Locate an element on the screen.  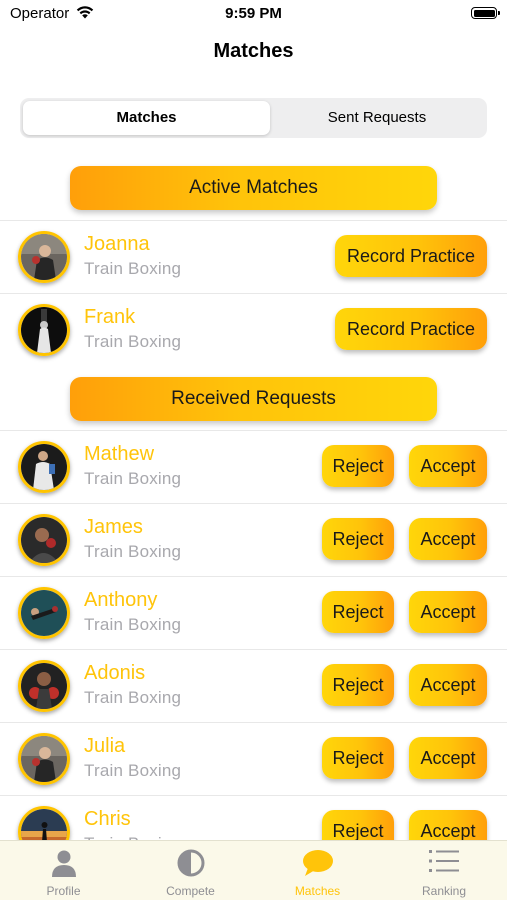
request-name: Chris is located at coordinates (107, 819).